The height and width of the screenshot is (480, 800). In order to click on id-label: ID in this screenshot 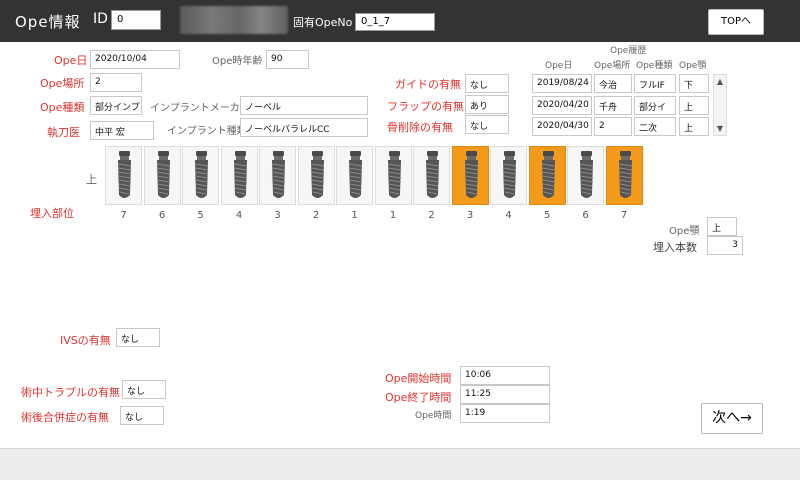, I will do `click(100, 19)`.